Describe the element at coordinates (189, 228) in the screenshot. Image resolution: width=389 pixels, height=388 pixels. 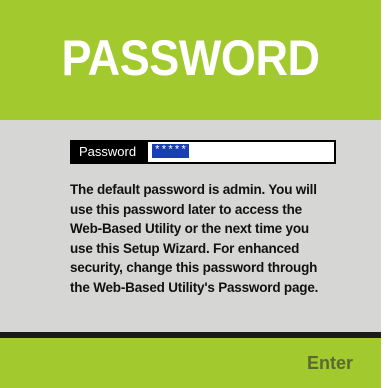
I see `description-line: Web-Based Utility or the next time you` at that location.